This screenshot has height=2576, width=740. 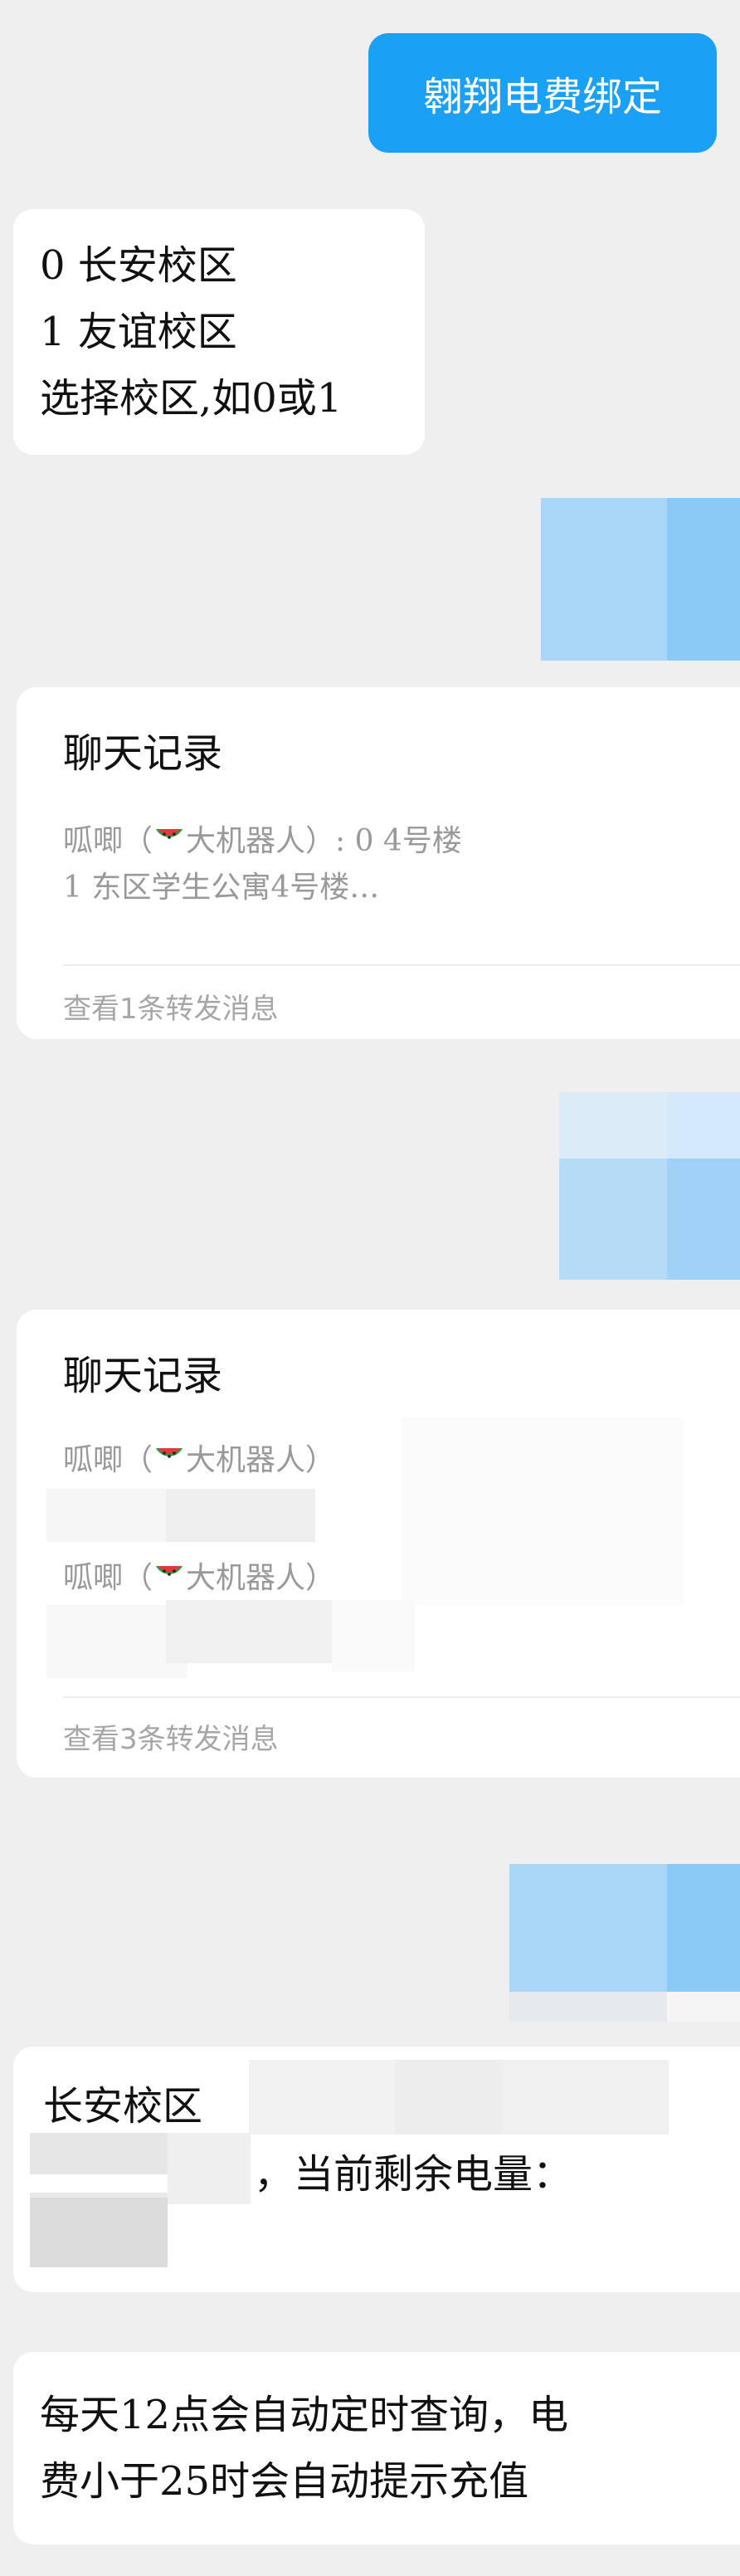 I want to click on forward-footer-link: 查看1条转发消息, so click(x=171, y=1006).